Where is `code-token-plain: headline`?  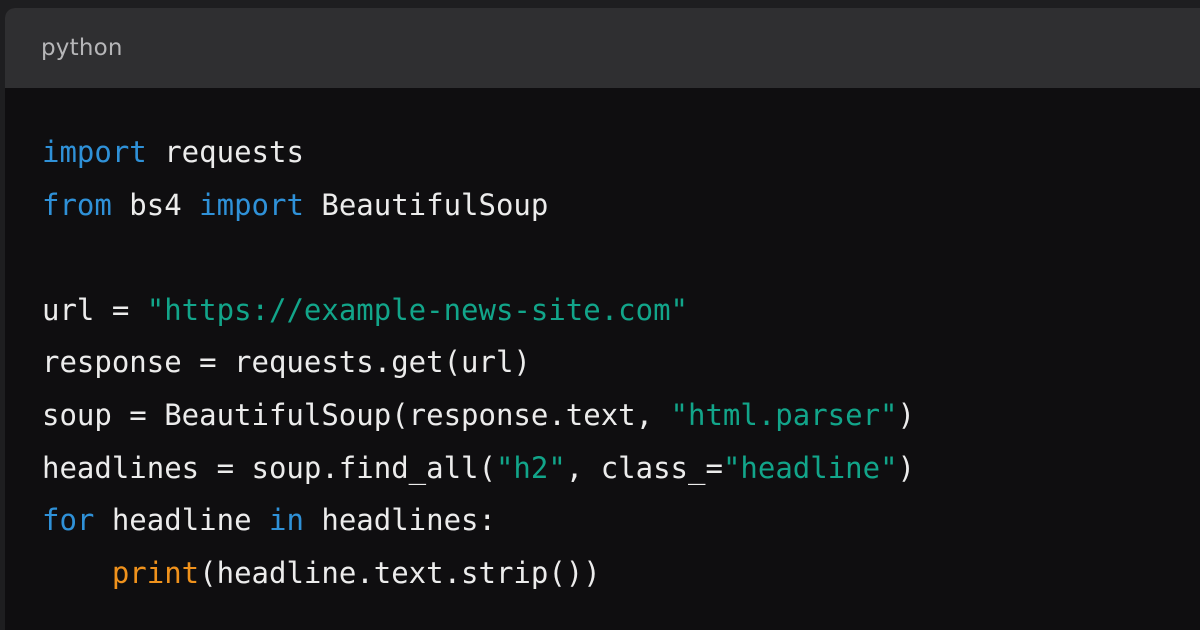
code-token-plain: headline is located at coordinates (181, 520).